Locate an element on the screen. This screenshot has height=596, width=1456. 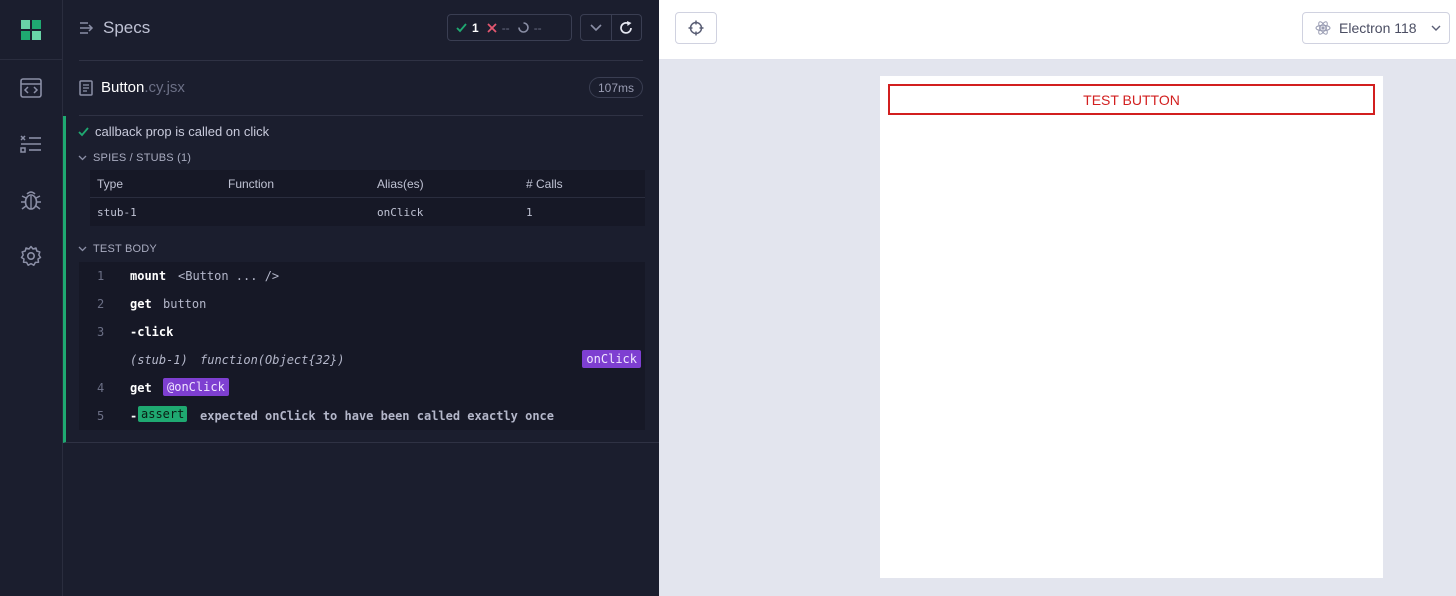
browser-code-icon is located at coordinates (31, 88).